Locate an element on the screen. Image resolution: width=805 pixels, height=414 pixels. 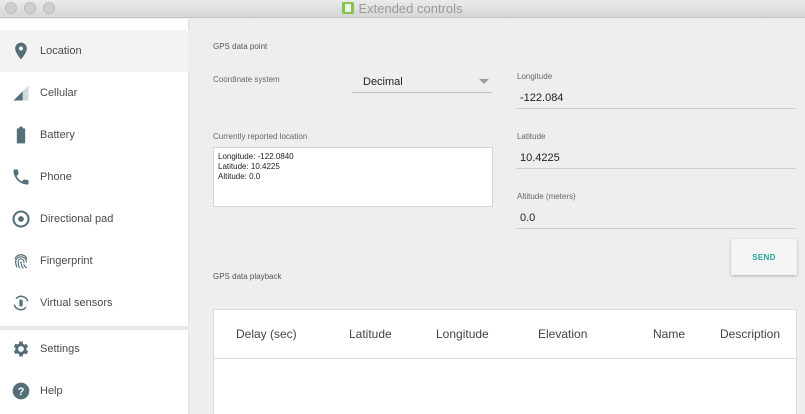
sidebar-item-label: Fingerprint is located at coordinates (66, 261).